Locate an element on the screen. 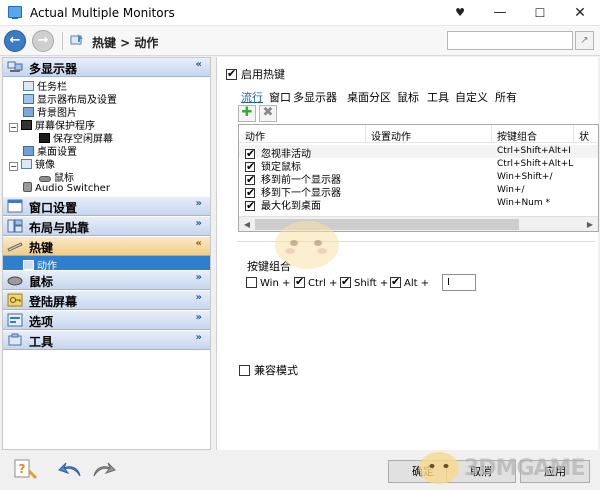 Image resolution: width=600 pixels, height=490 pixels. compat-mode-label: 兼容模式 is located at coordinates (276, 370).